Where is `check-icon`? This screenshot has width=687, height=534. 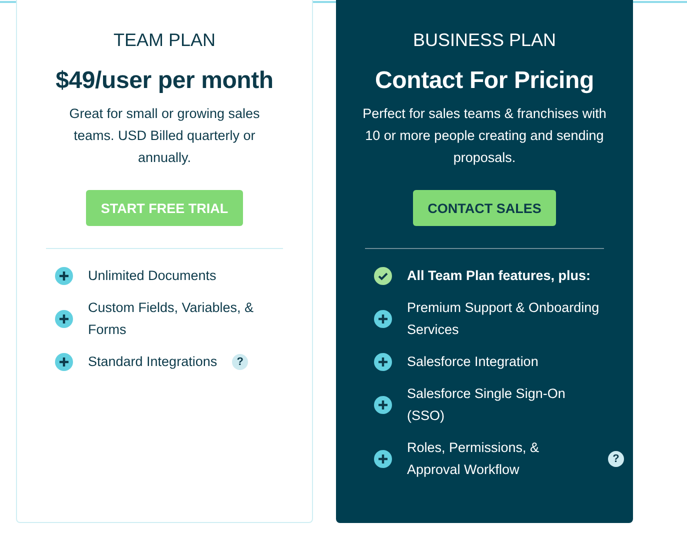
check-icon is located at coordinates (383, 276).